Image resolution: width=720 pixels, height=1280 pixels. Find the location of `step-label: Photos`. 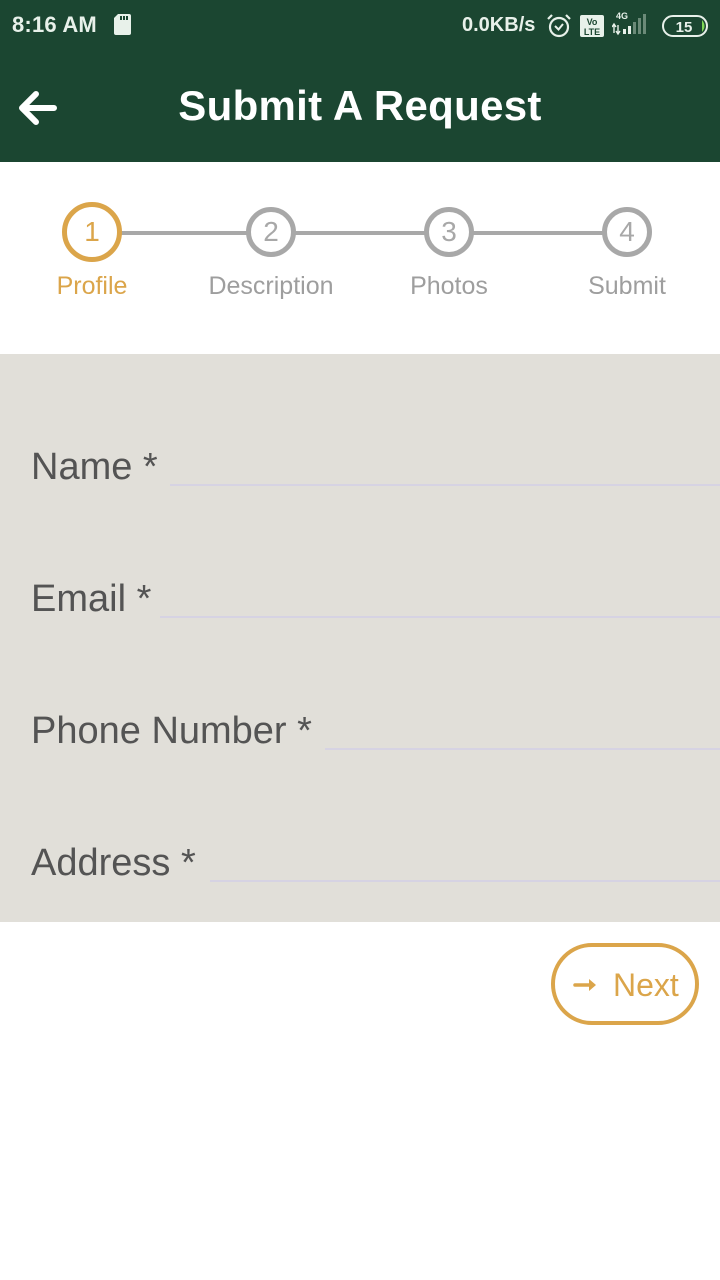

step-label: Photos is located at coordinates (449, 286).